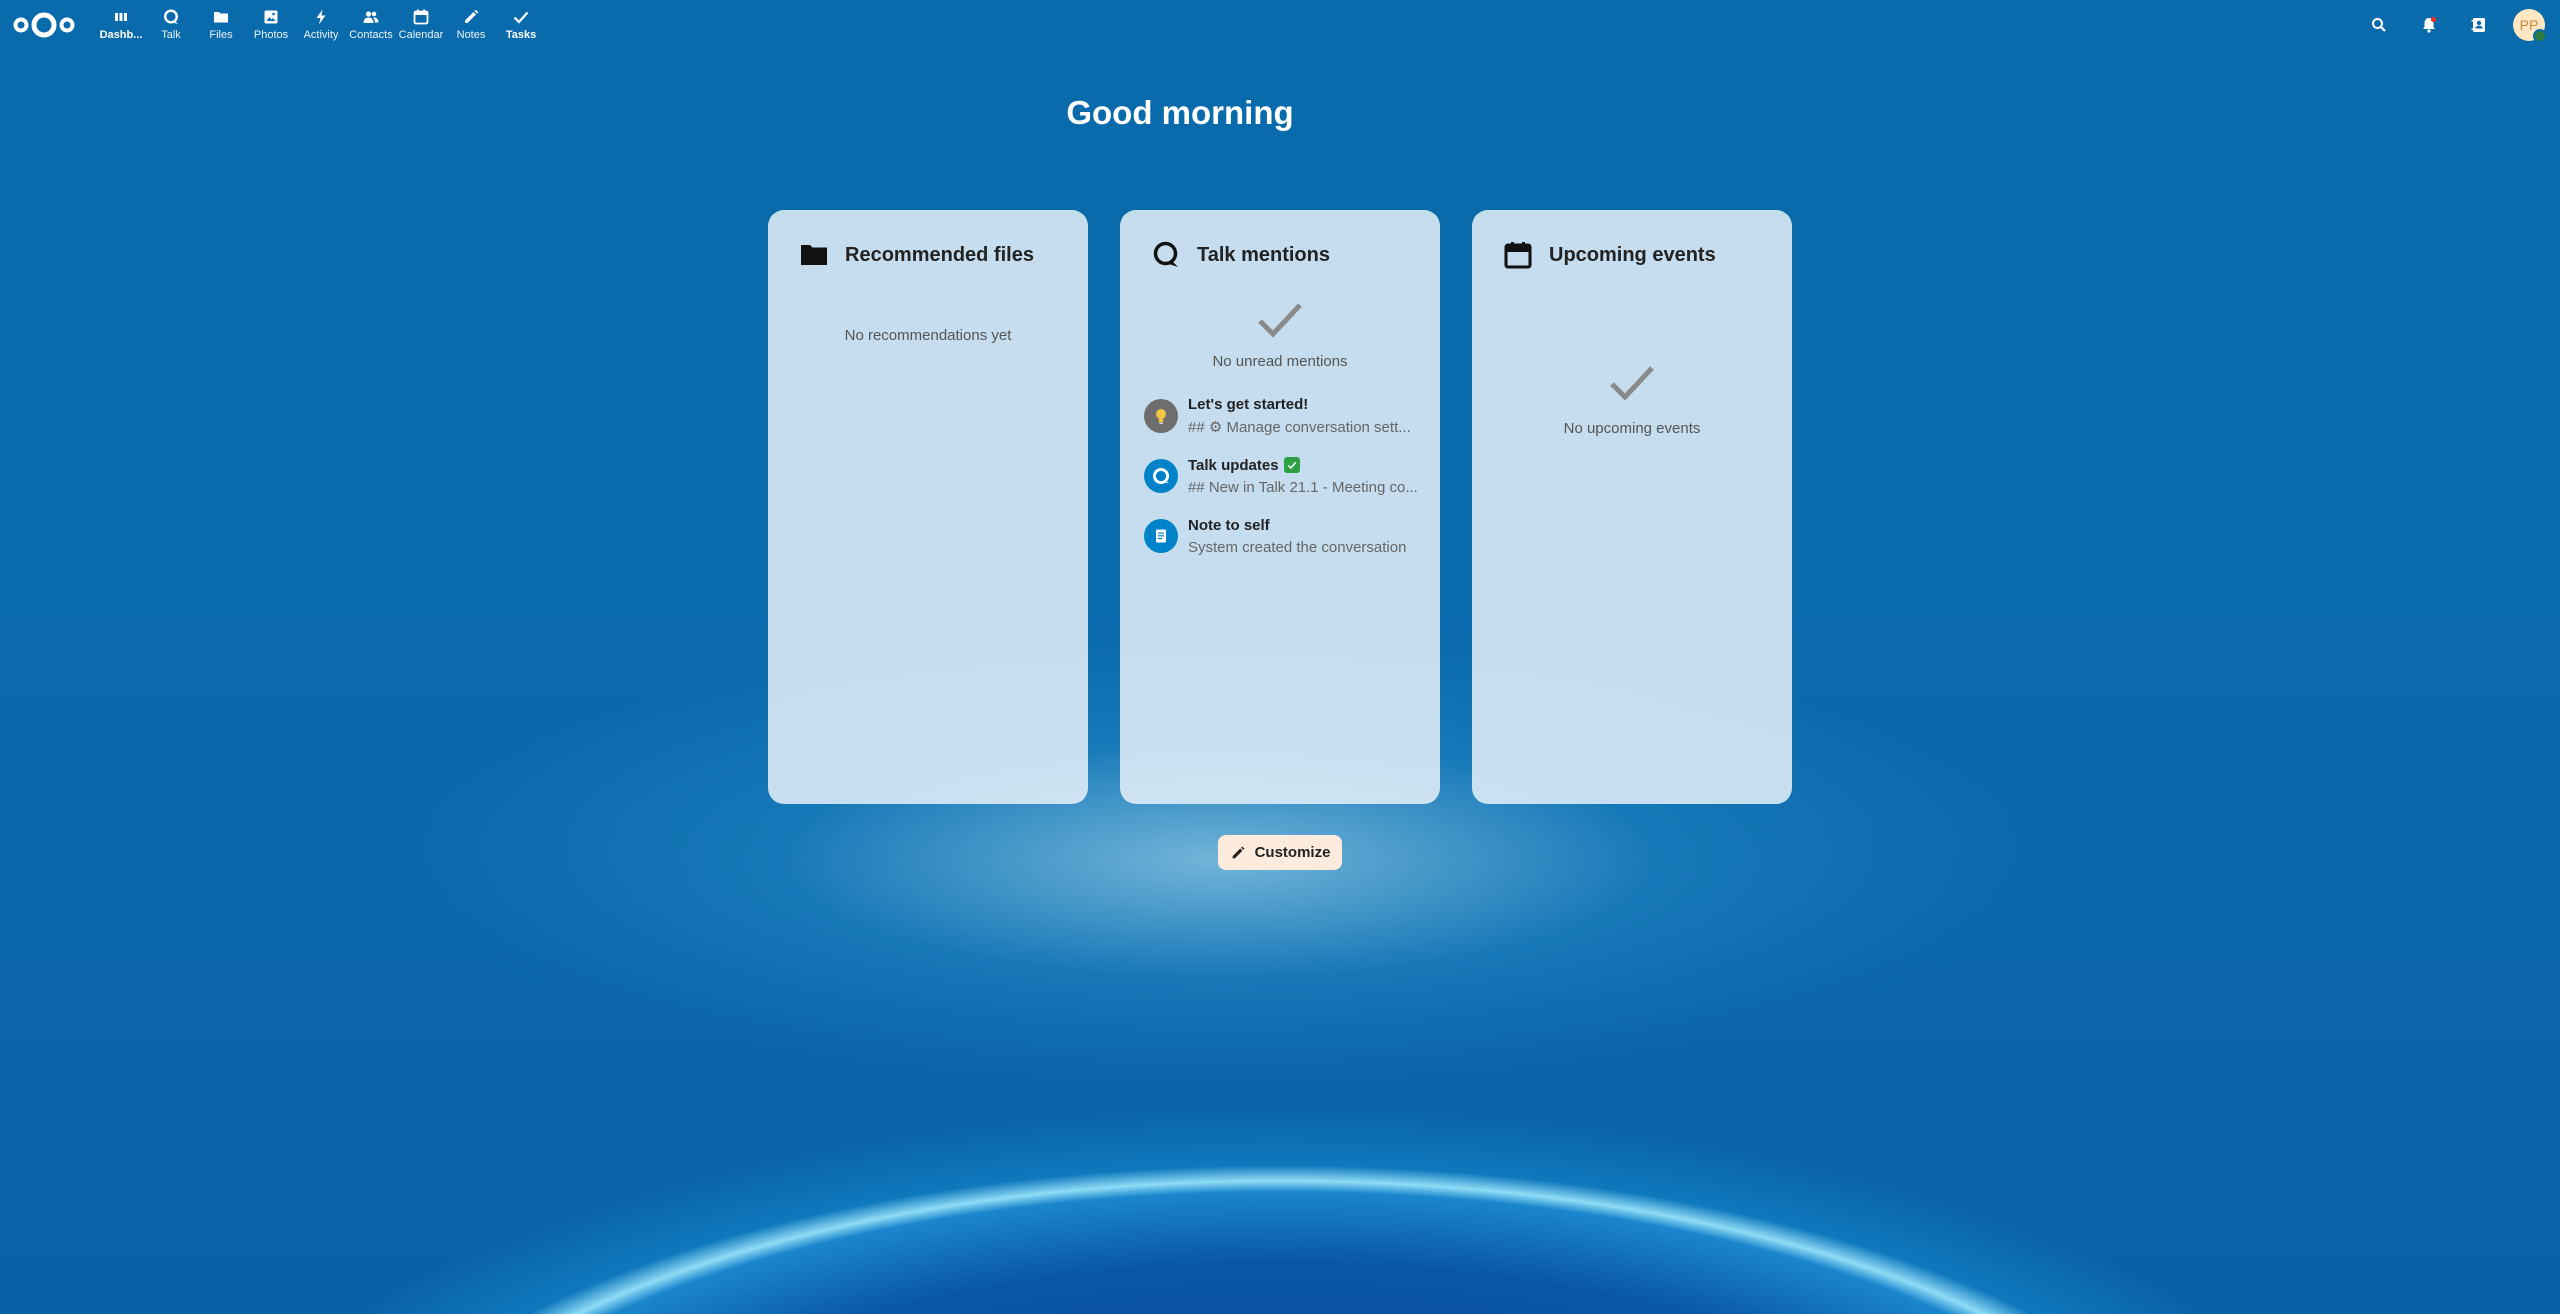 The image size is (2560, 1314). I want to click on panel-recommended-files: Recommended files No recommendations yet, so click(928, 507).